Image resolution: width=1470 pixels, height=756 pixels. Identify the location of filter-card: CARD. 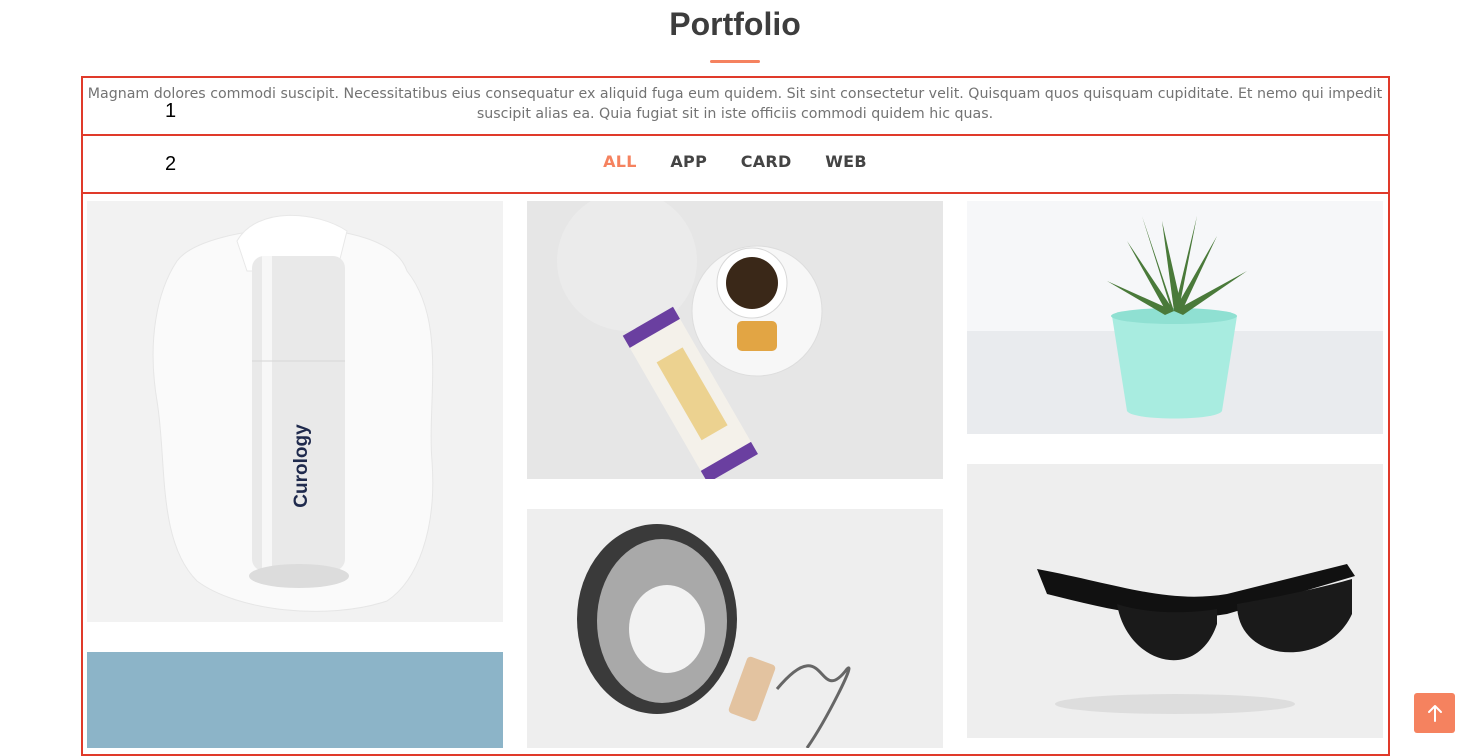
(766, 162).